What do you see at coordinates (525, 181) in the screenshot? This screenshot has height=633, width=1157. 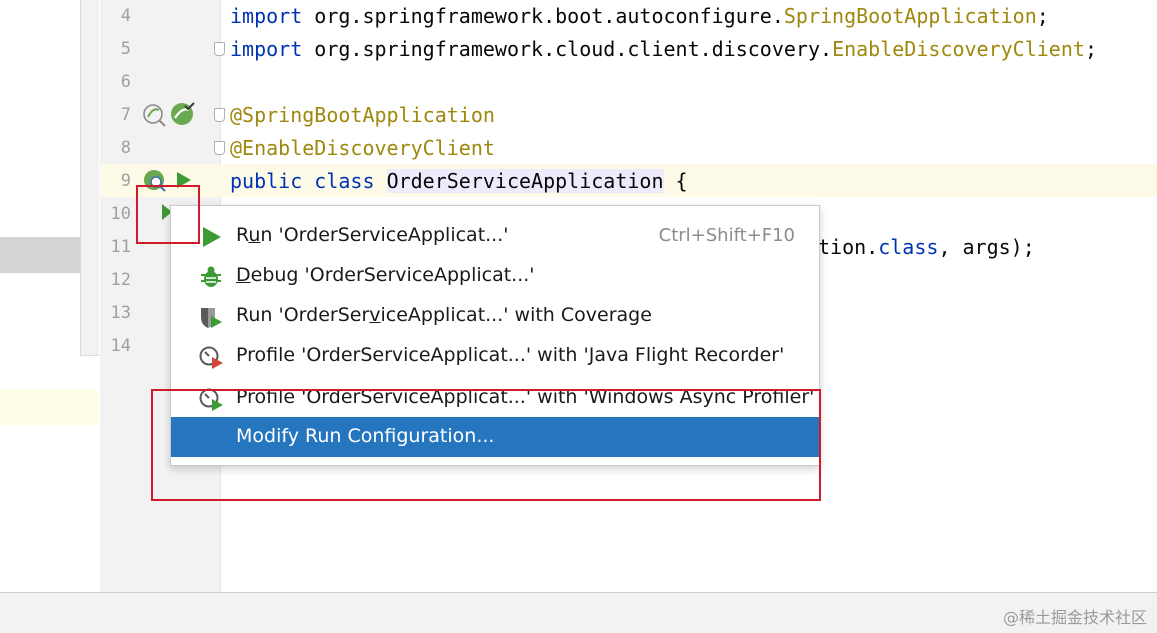 I see `class-declaration-name: OrderServiceApplication` at bounding box center [525, 181].